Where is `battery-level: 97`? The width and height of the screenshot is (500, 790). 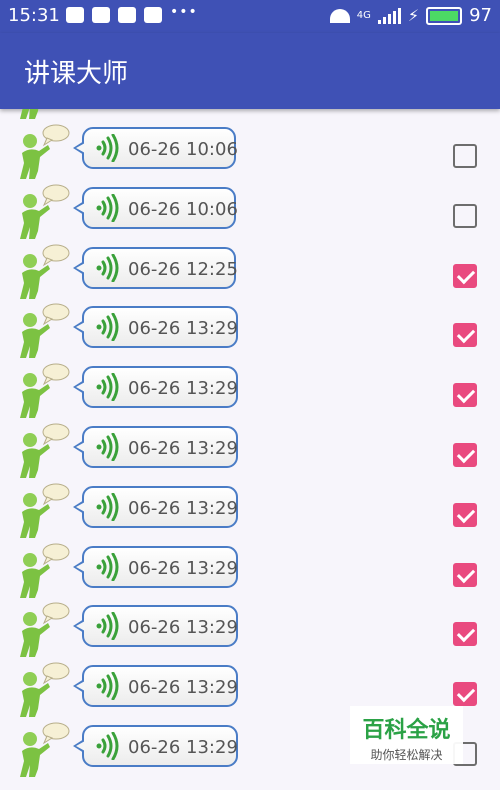 battery-level: 97 is located at coordinates (480, 15).